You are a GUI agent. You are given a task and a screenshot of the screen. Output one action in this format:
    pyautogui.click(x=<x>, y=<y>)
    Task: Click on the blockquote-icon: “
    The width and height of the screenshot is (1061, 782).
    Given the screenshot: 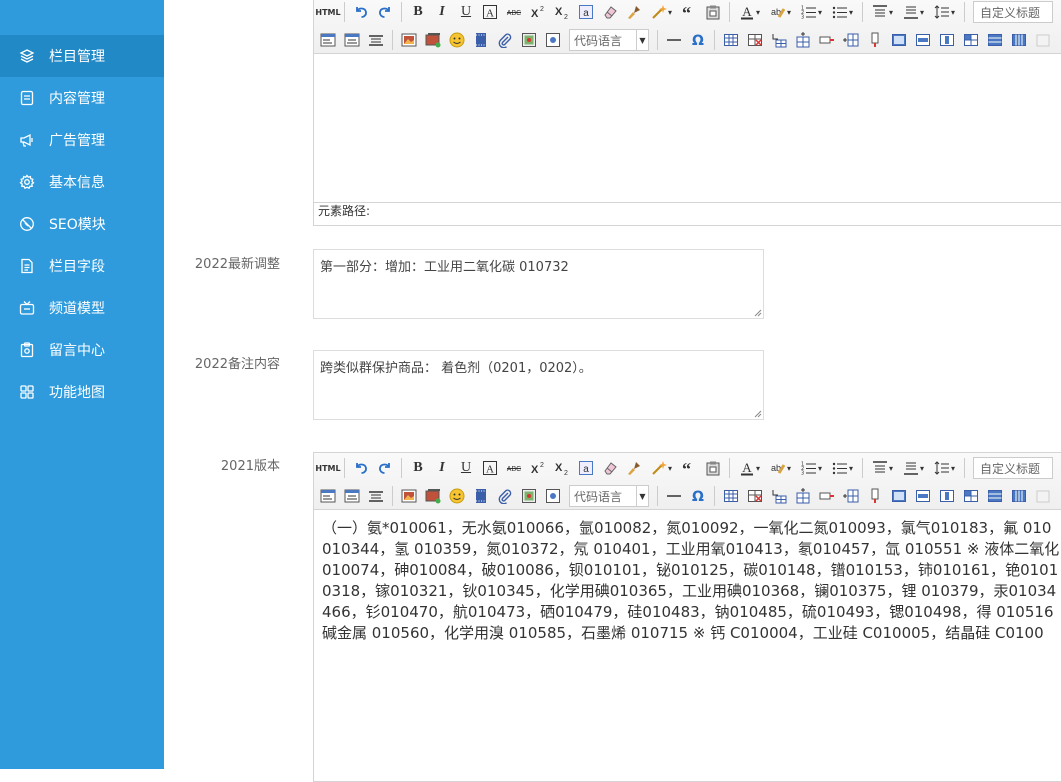 What is the action you would take?
    pyautogui.click(x=689, y=468)
    